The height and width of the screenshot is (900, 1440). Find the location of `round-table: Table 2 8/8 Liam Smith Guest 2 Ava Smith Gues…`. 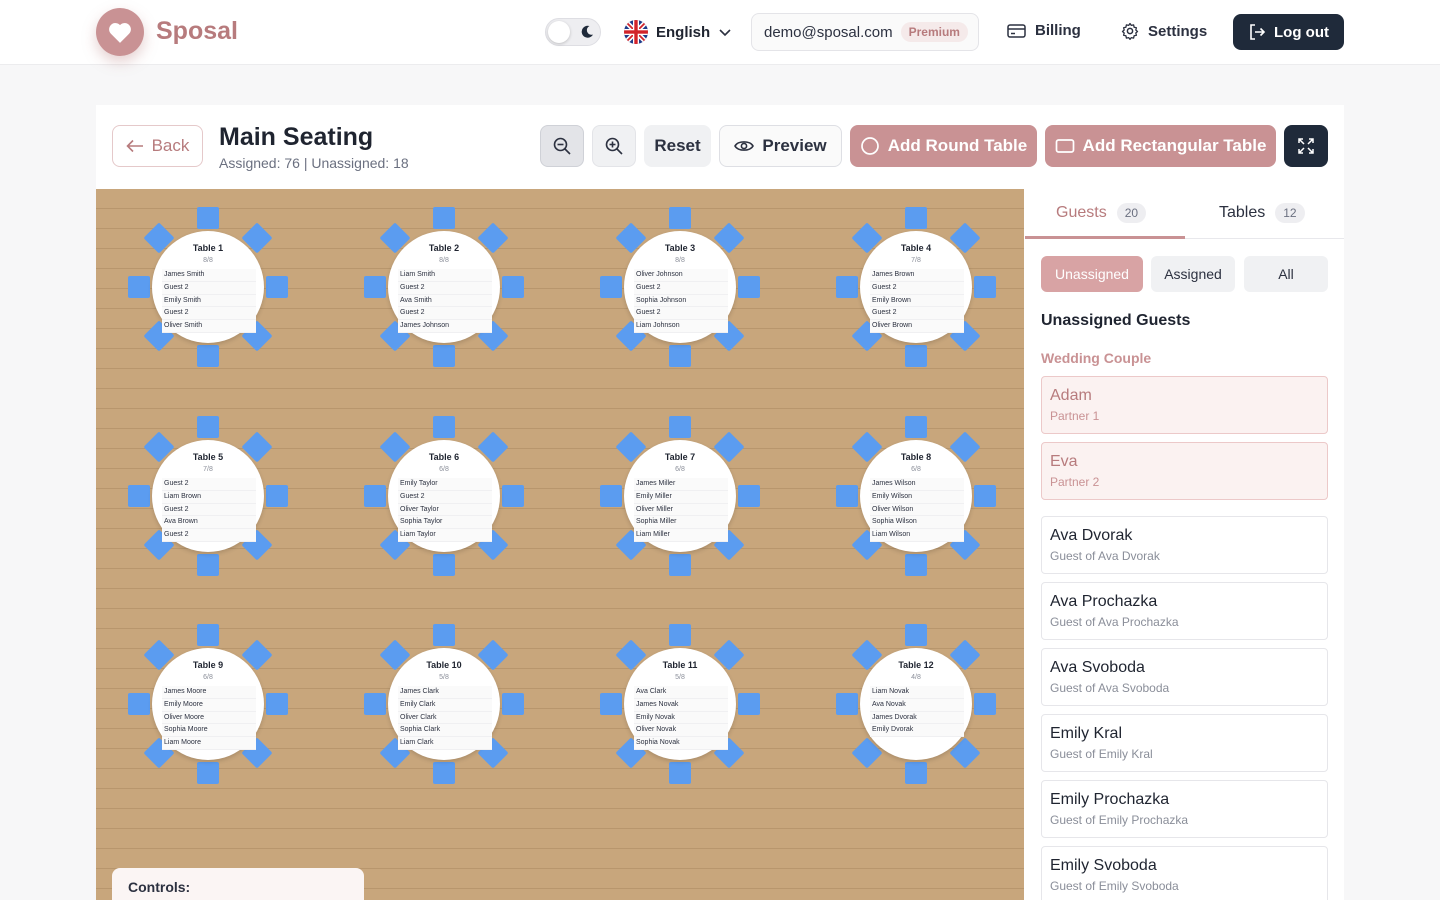

round-table: Table 2 8/8 Liam Smith Guest 2 Ava Smith Gues… is located at coordinates (444, 287).